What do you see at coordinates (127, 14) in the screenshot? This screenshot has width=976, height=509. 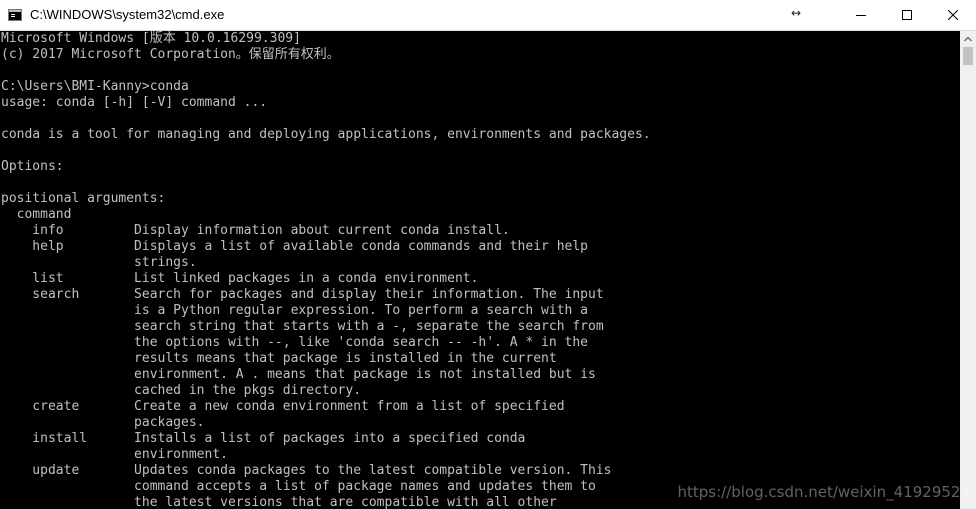 I see `window-title: C:\WINDOWS\system32\cmd.exe` at bounding box center [127, 14].